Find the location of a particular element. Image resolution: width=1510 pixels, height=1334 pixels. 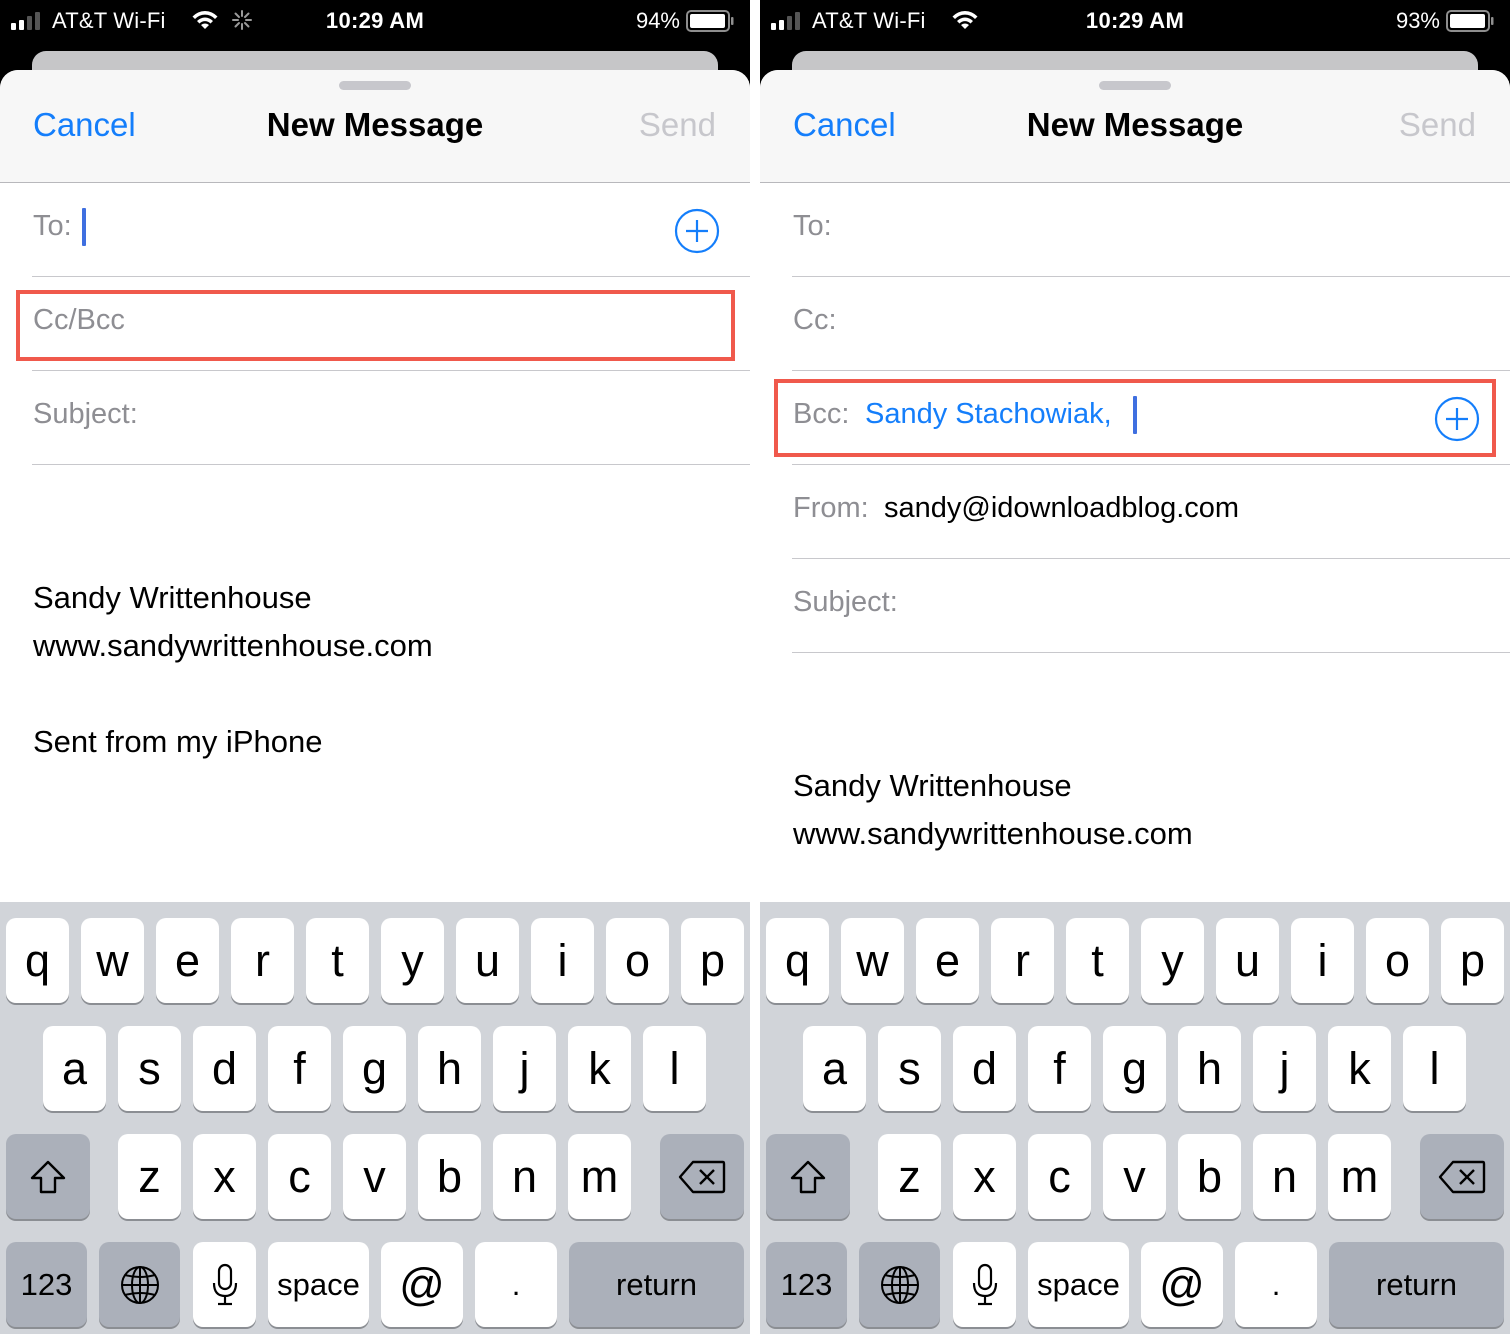

key-label: b is located at coordinates (1209, 1176).